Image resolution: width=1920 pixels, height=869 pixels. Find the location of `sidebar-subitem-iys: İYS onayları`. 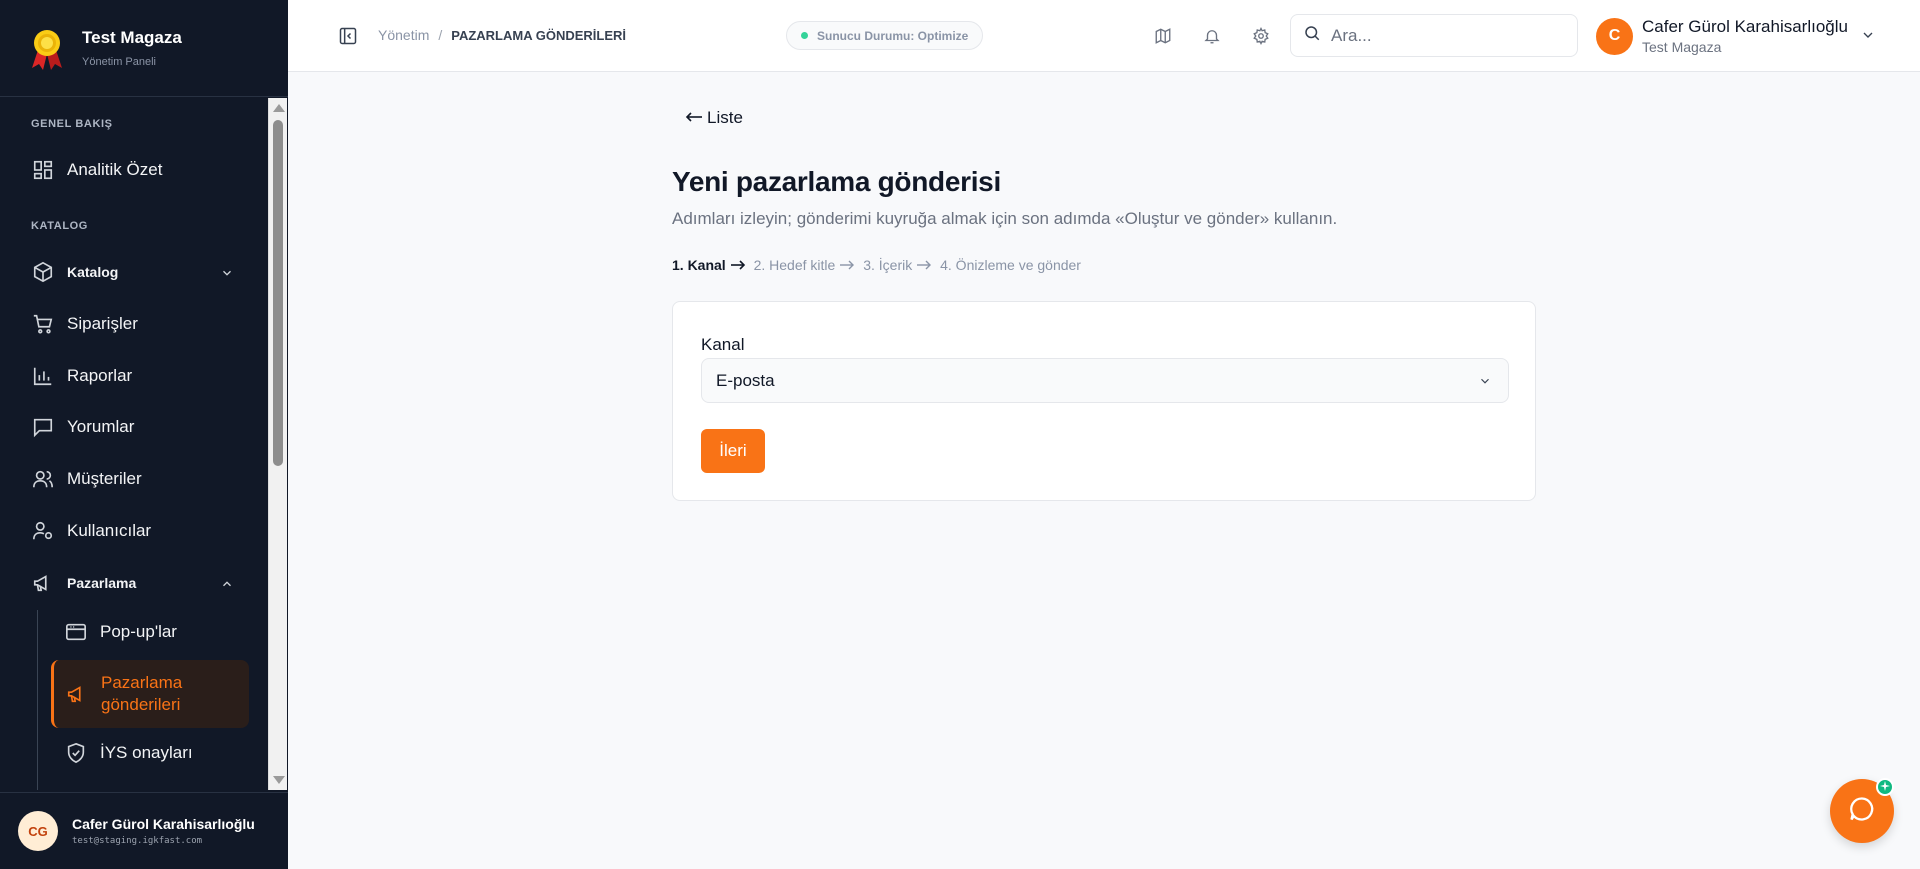

sidebar-subitem-iys: İYS onayları is located at coordinates (128, 753).